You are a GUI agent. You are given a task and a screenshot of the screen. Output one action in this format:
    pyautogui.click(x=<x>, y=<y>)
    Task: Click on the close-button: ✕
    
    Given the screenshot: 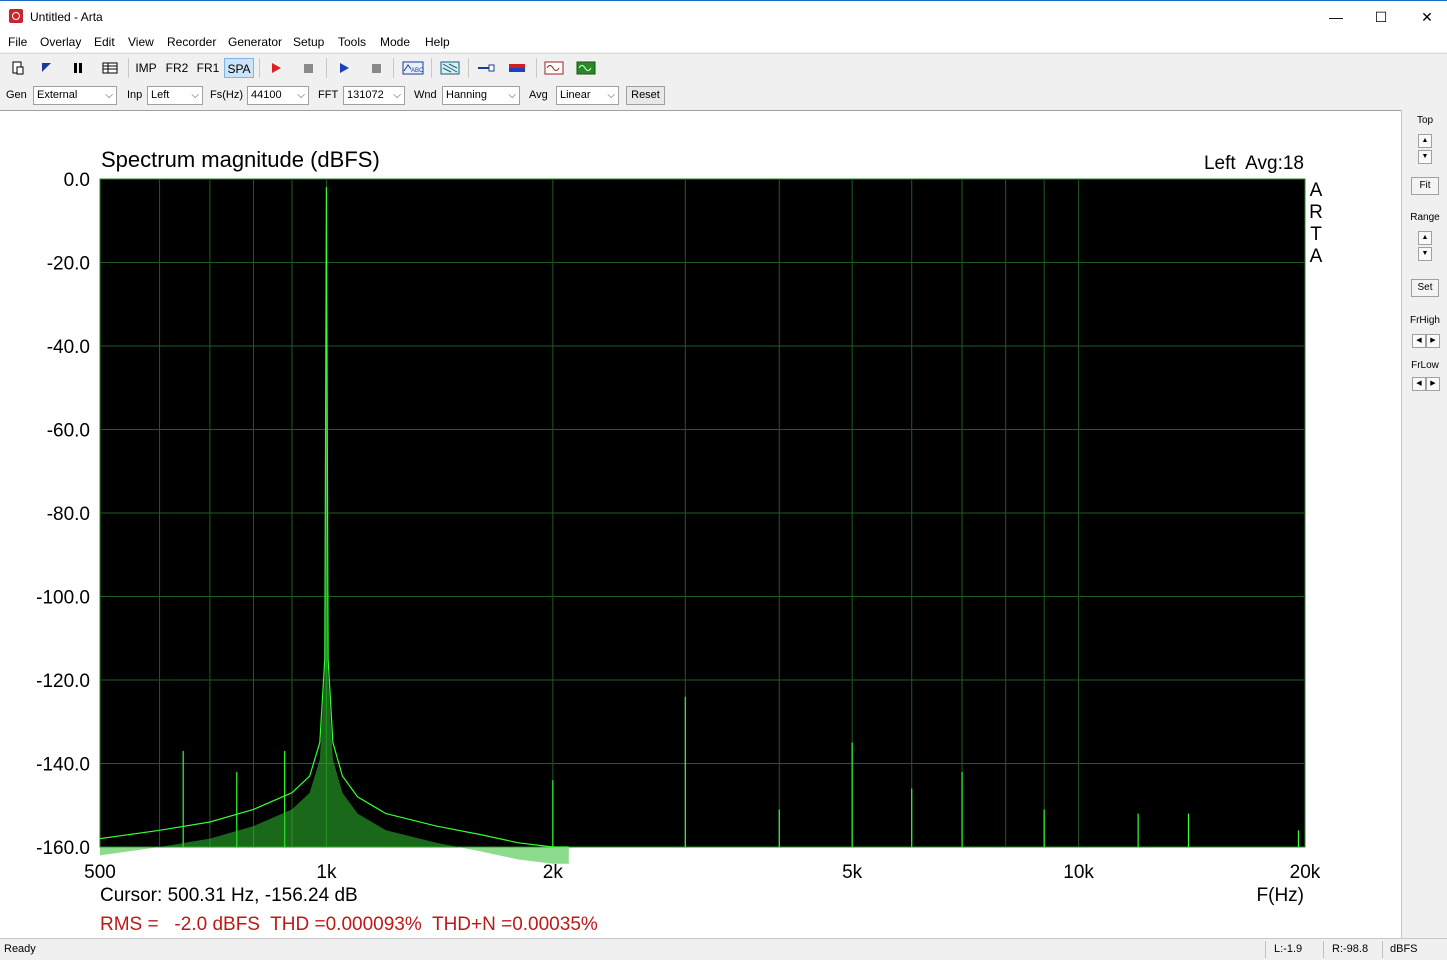 What is the action you would take?
    pyautogui.click(x=1425, y=17)
    